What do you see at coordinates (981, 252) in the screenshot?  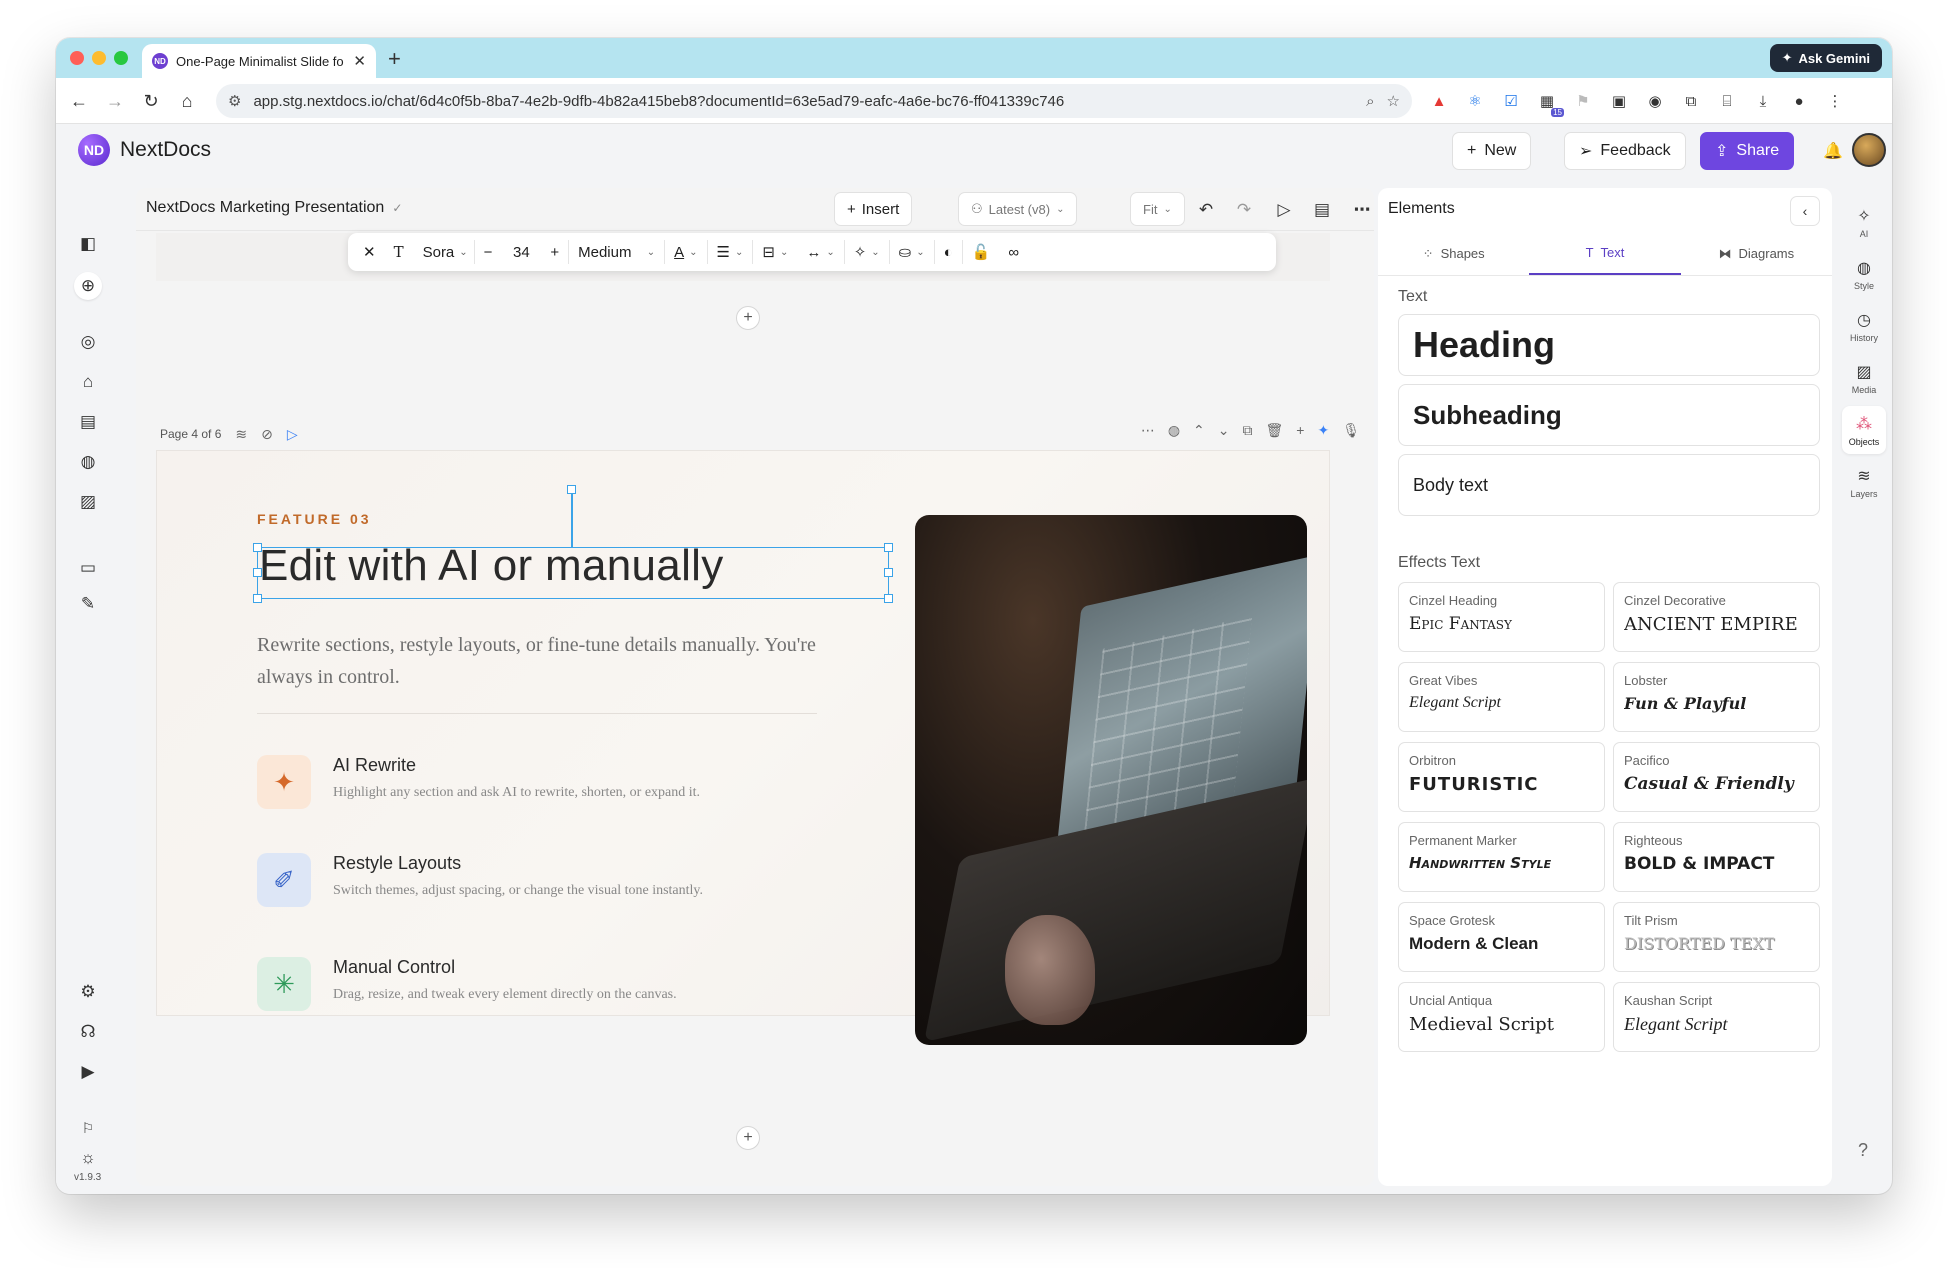 I see `lock-icon: 🔓` at bounding box center [981, 252].